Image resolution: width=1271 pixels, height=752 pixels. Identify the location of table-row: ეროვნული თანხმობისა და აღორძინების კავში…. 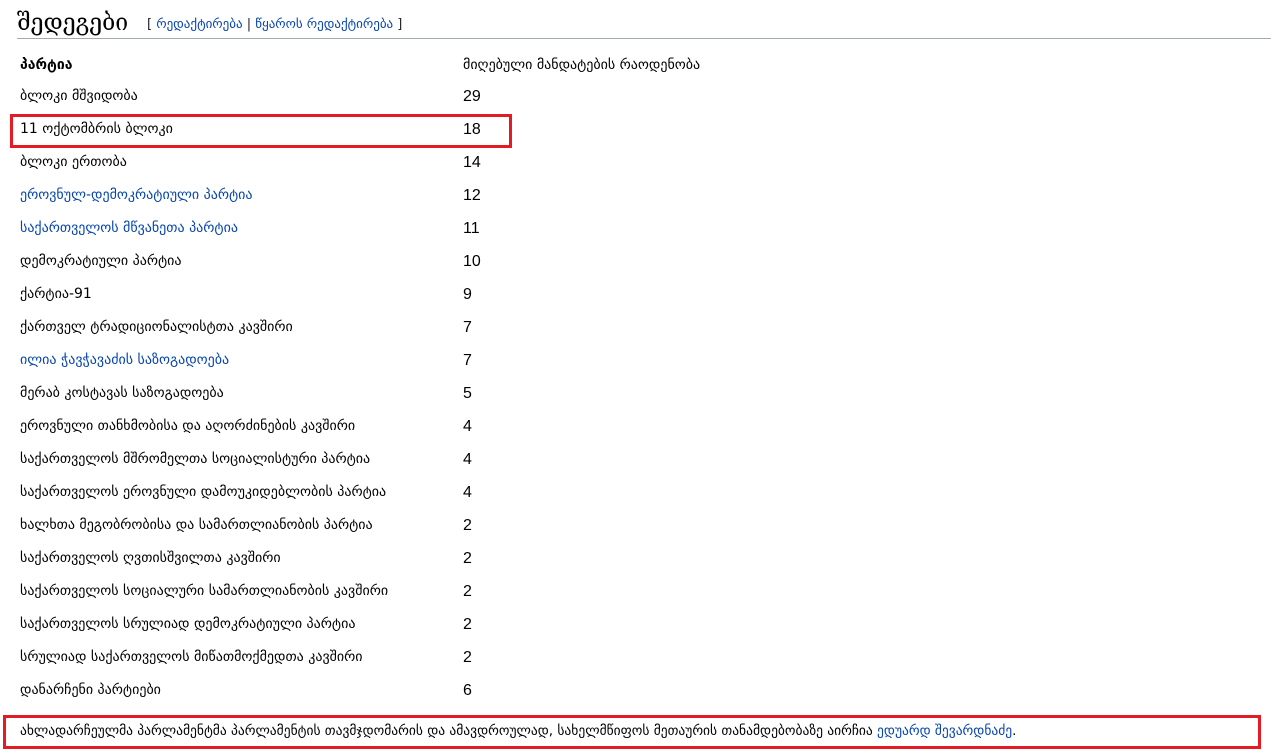
(400, 434).